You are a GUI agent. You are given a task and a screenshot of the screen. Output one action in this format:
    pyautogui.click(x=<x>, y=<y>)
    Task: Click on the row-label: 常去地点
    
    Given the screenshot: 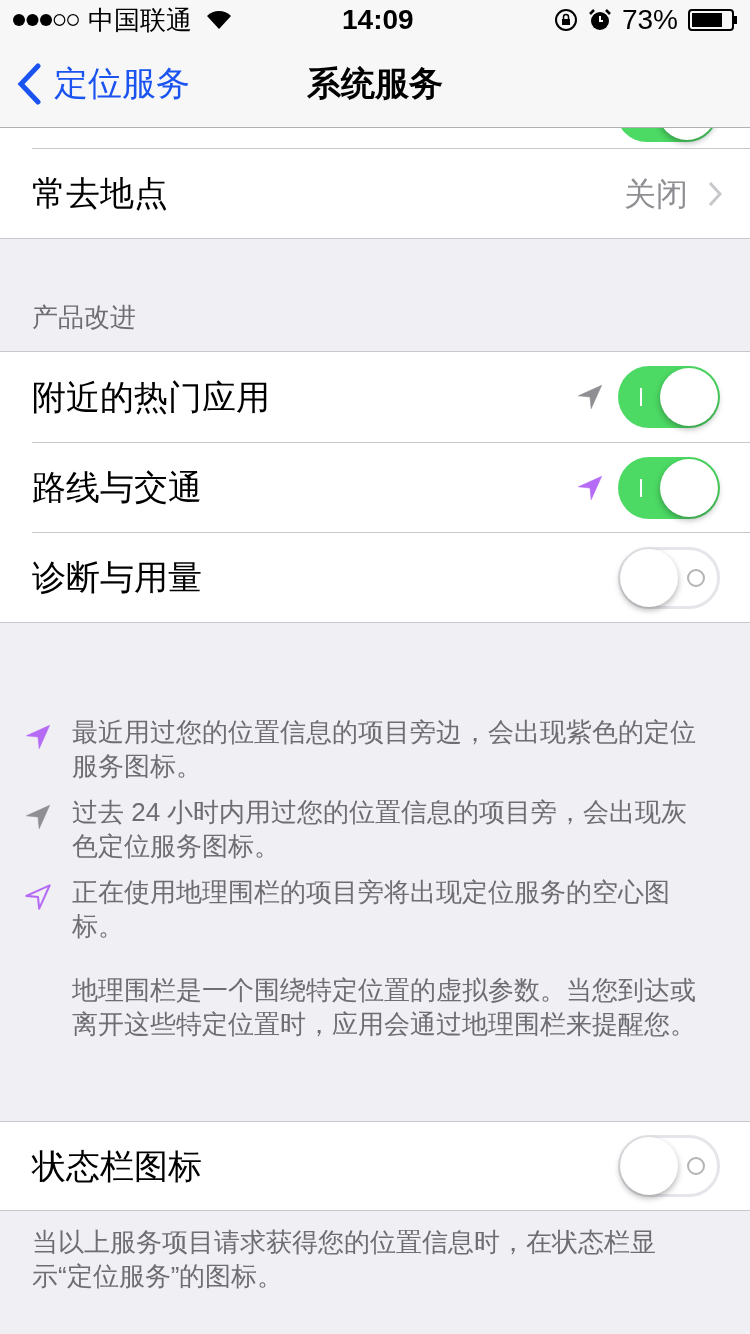 What is the action you would take?
    pyautogui.click(x=100, y=193)
    